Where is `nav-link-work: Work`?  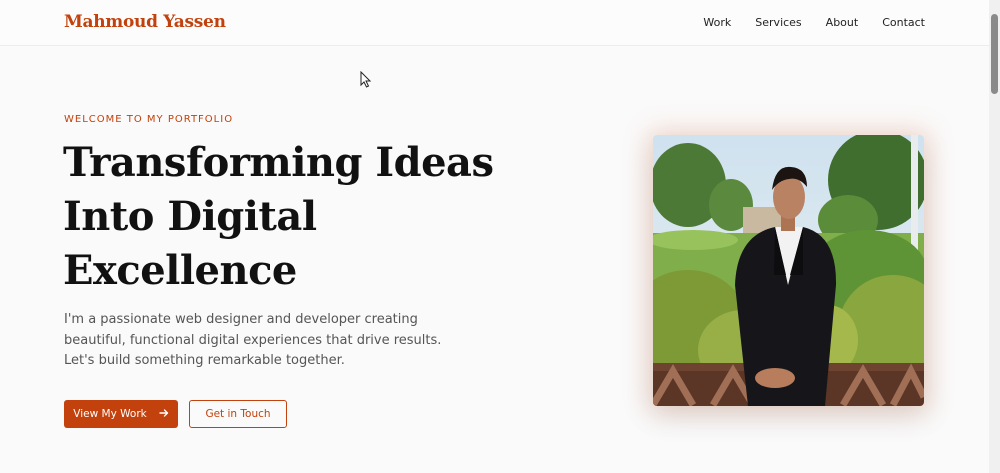
nav-link-work: Work is located at coordinates (717, 22).